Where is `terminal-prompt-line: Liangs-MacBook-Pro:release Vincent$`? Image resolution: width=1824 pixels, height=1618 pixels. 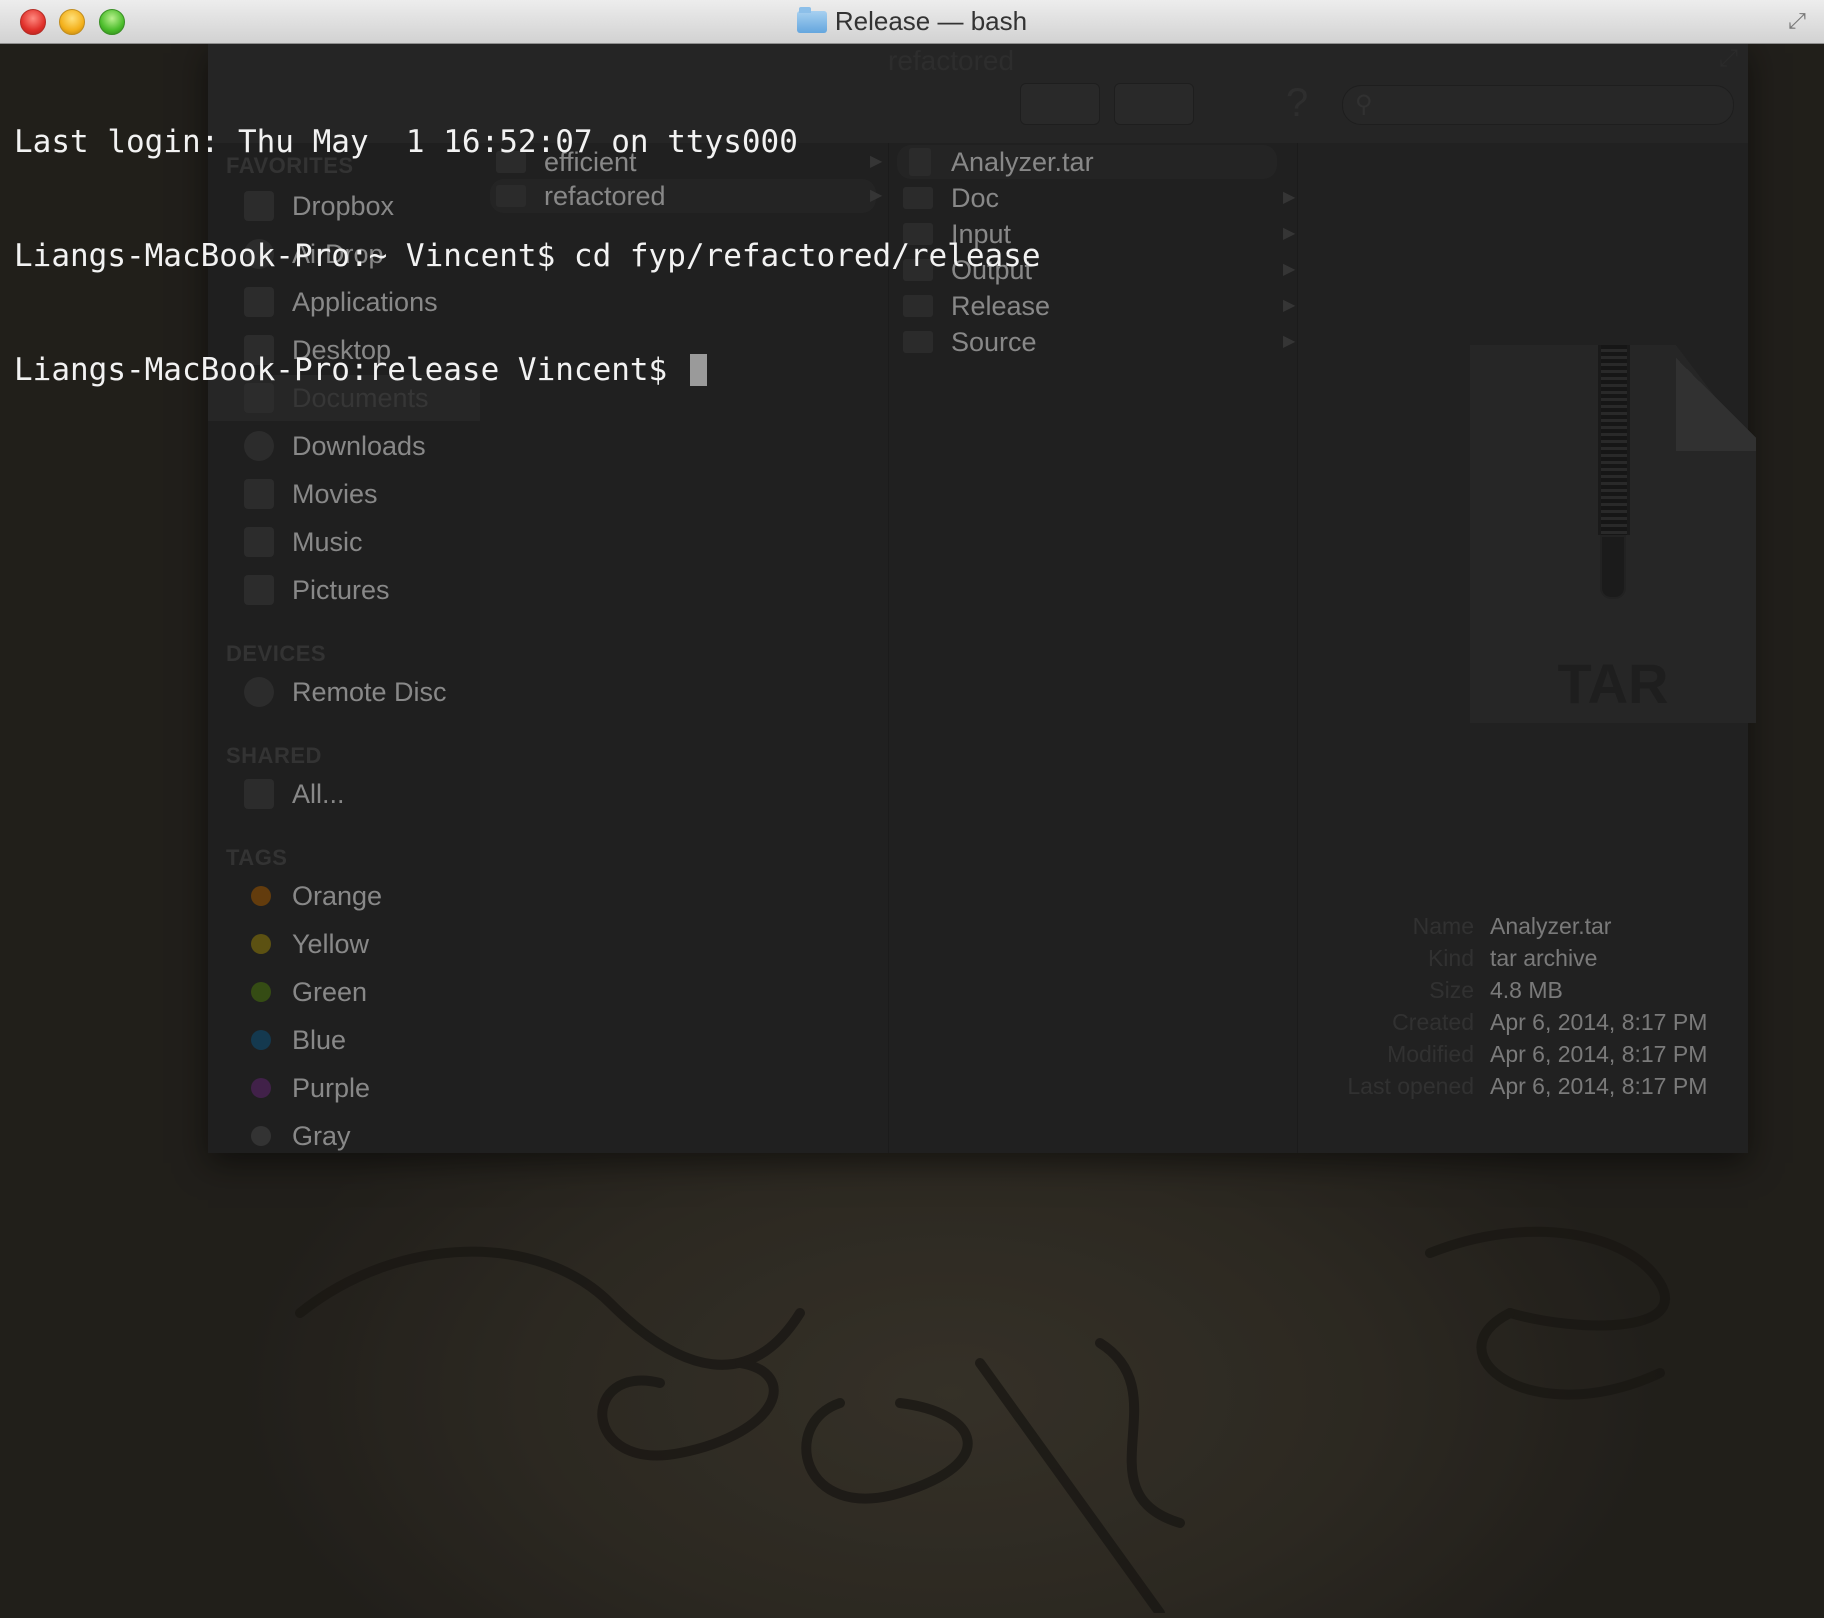 terminal-prompt-line: Liangs-MacBook-Pro:release Vincent$ is located at coordinates (527, 370).